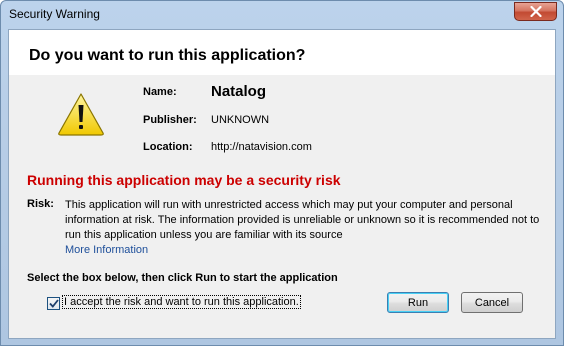 Image resolution: width=564 pixels, height=346 pixels. I want to click on publisher-label: Publisher:, so click(170, 120).